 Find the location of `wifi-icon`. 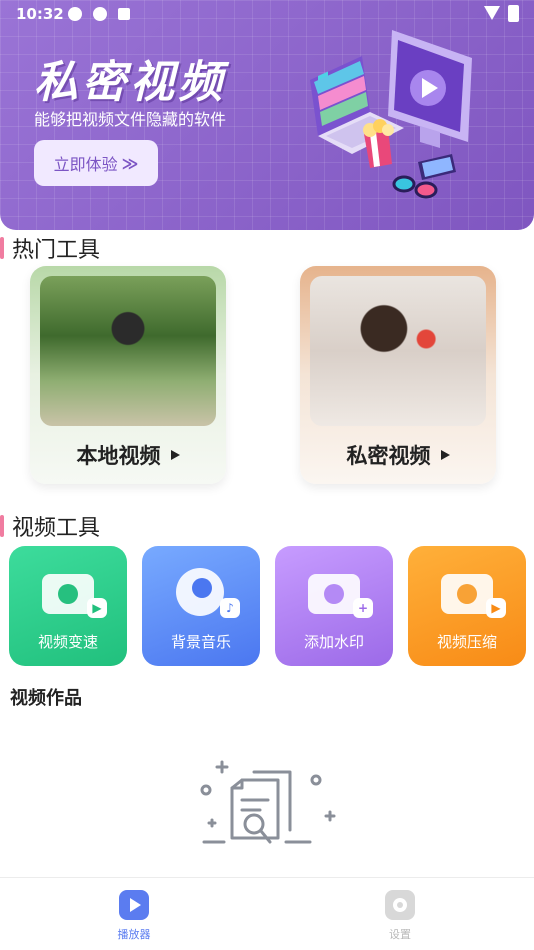

wifi-icon is located at coordinates (492, 13).